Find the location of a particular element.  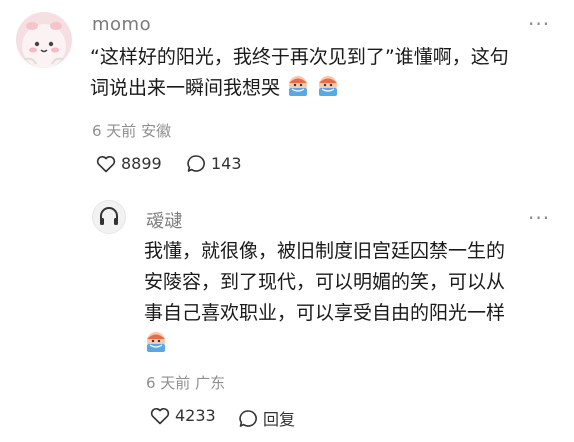

reply-like-count: 4233 is located at coordinates (195, 415).